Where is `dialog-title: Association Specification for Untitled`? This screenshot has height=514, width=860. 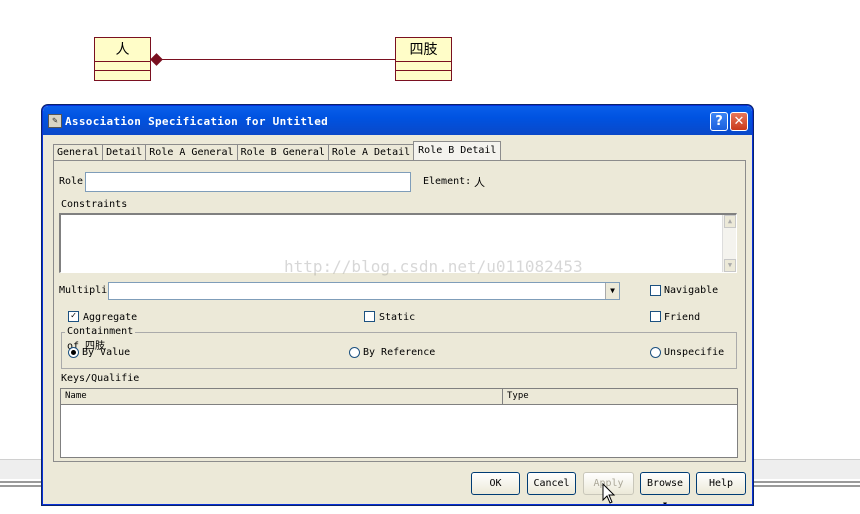 dialog-title: Association Specification for Untitled is located at coordinates (197, 121).